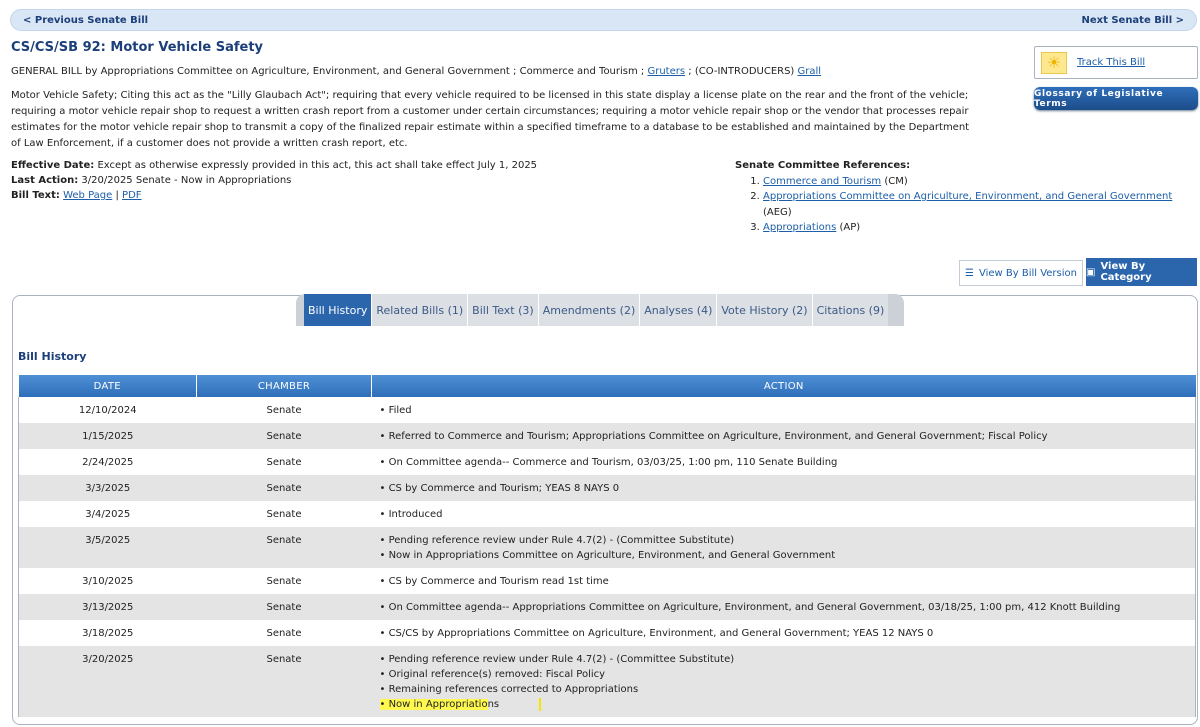  What do you see at coordinates (1054, 62) in the screenshot?
I see `sun-icon: ☀` at bounding box center [1054, 62].